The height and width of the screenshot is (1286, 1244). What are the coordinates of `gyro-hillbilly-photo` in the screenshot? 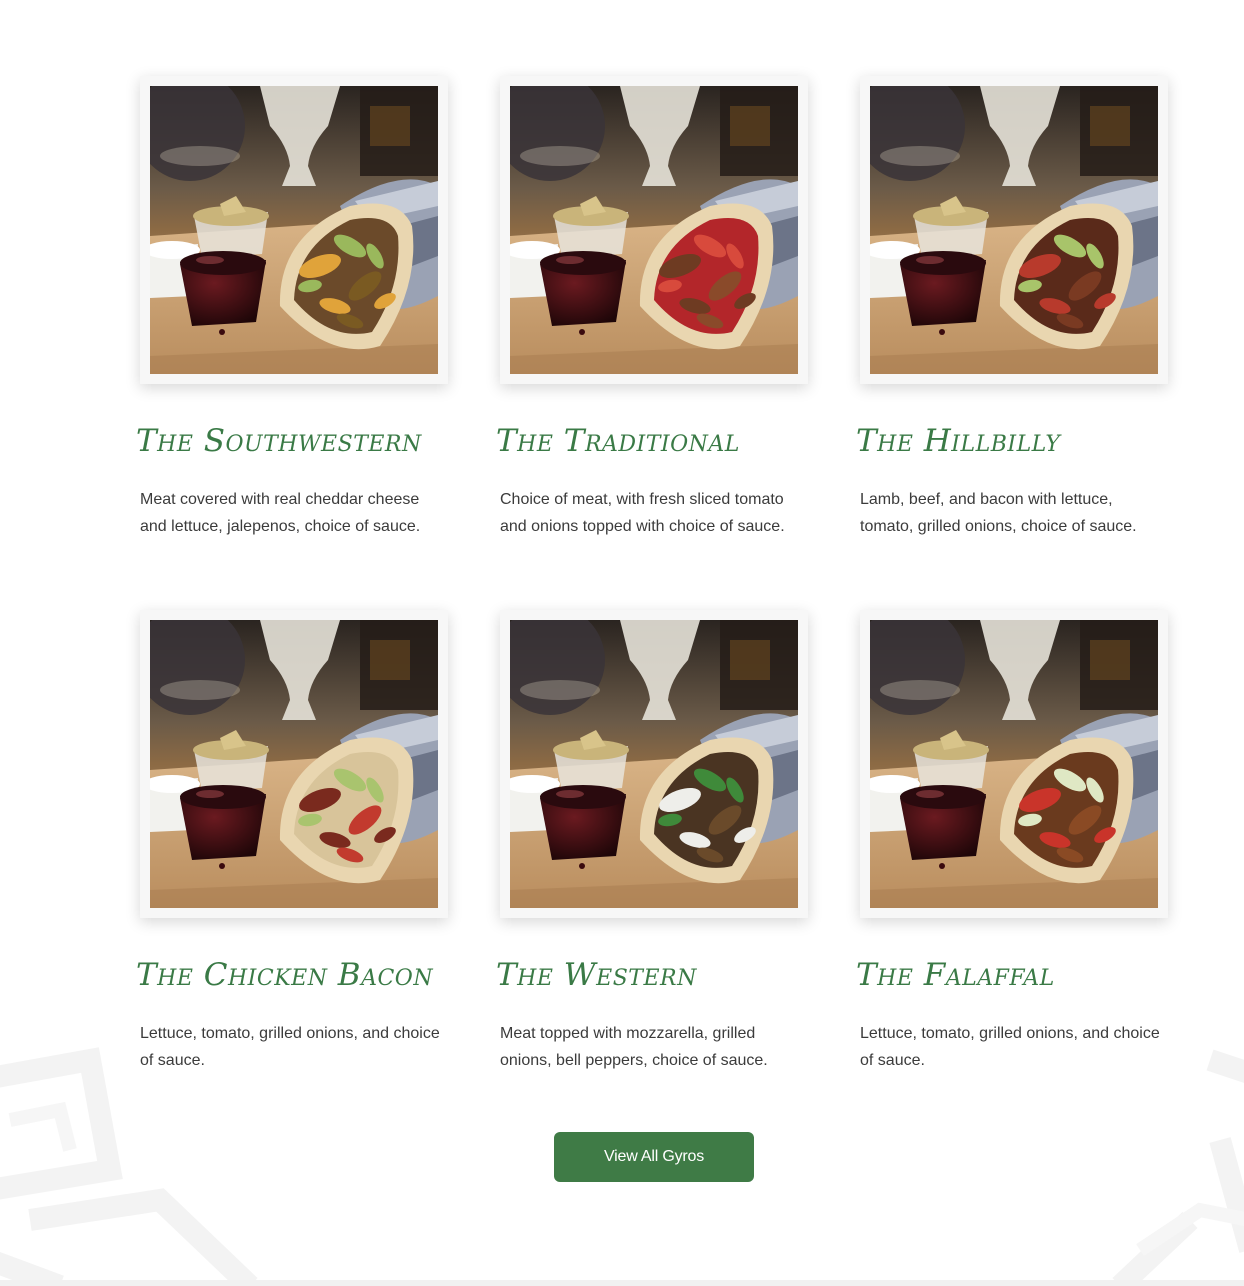 It's located at (1014, 230).